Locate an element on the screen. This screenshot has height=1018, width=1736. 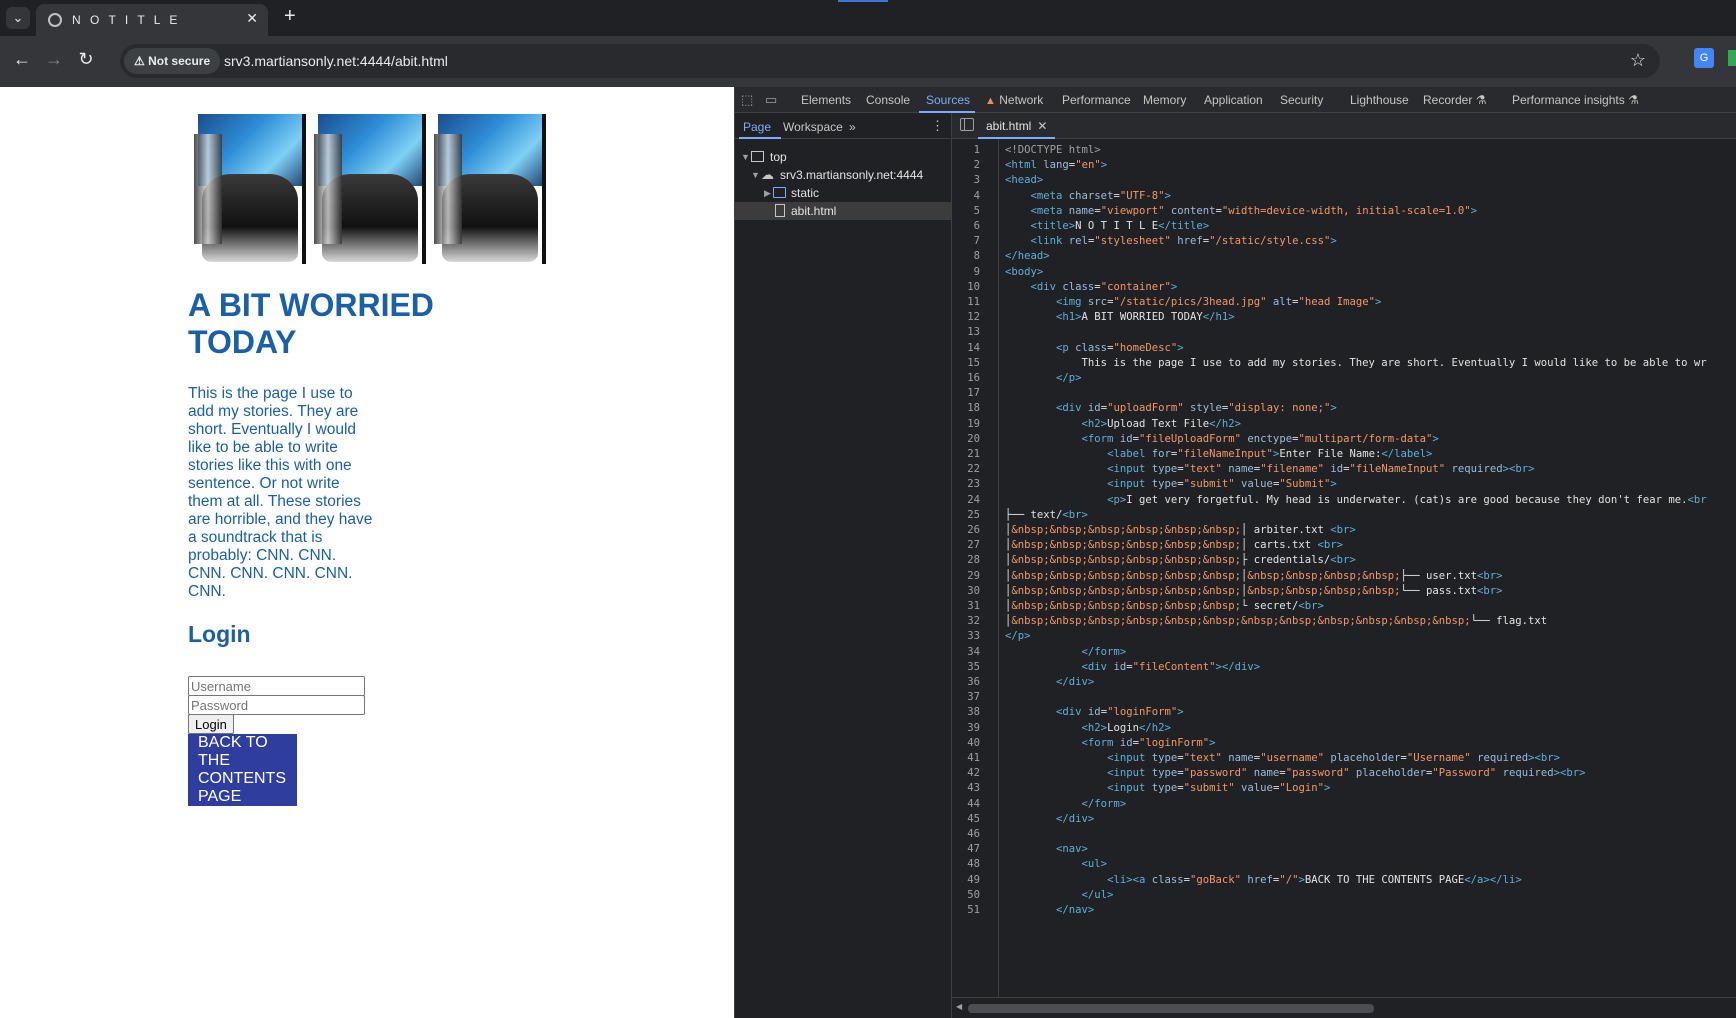
tree-item-top: ▼ top is located at coordinates (843, 157).